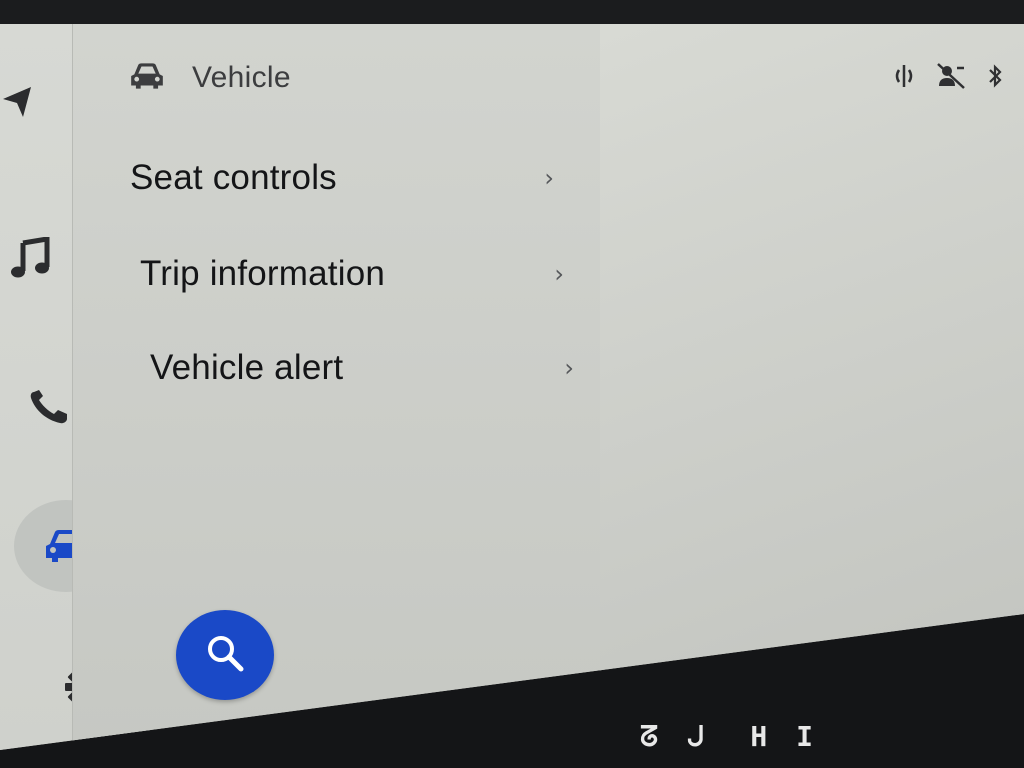  What do you see at coordinates (951, 76) in the screenshot?
I see `voice-assistant-off-icon` at bounding box center [951, 76].